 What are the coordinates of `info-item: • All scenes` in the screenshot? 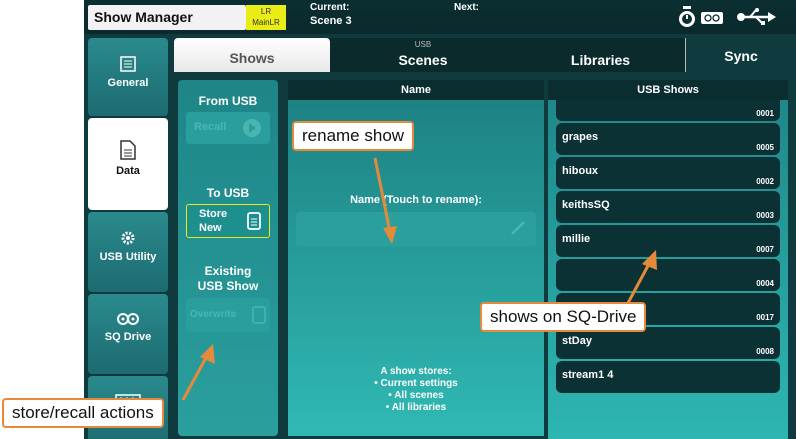 It's located at (416, 395).